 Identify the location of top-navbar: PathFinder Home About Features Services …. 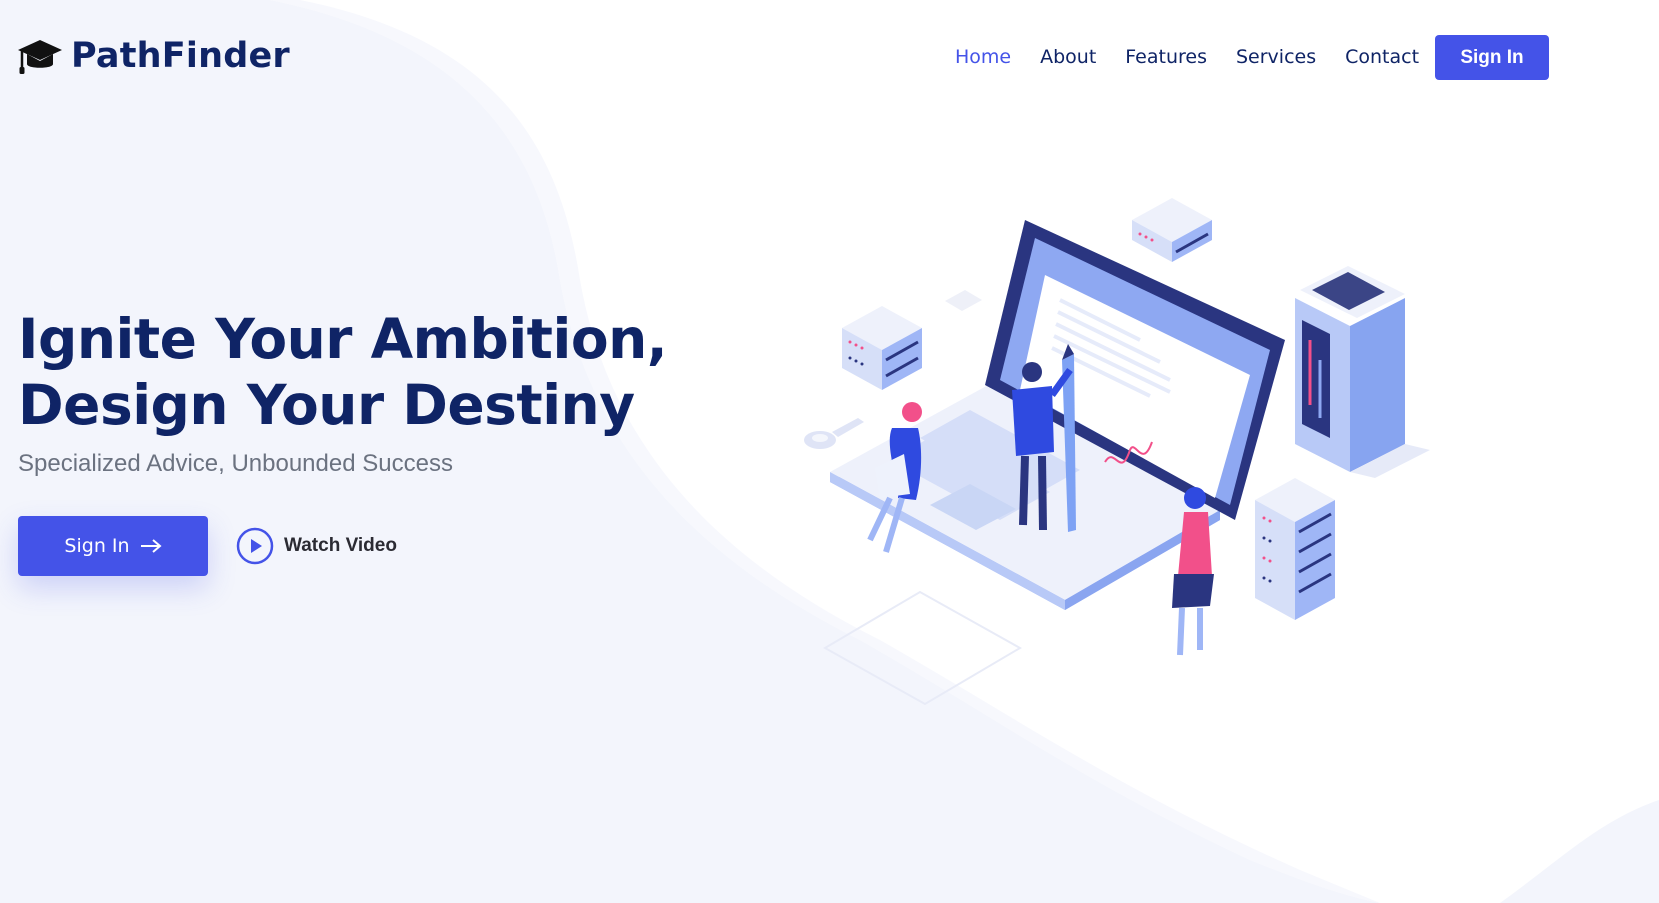
(829, 57).